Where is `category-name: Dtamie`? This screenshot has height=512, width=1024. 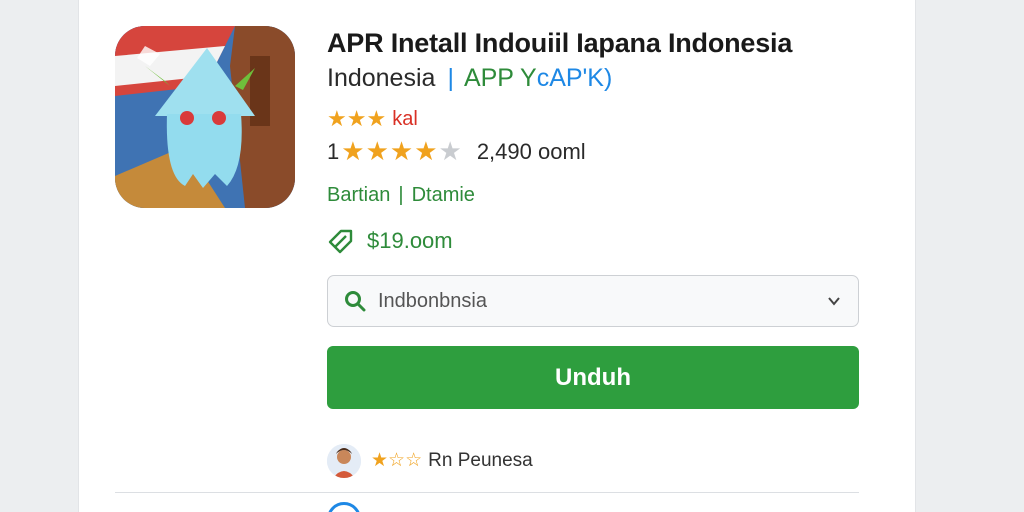
category-name: Dtamie is located at coordinates (443, 195).